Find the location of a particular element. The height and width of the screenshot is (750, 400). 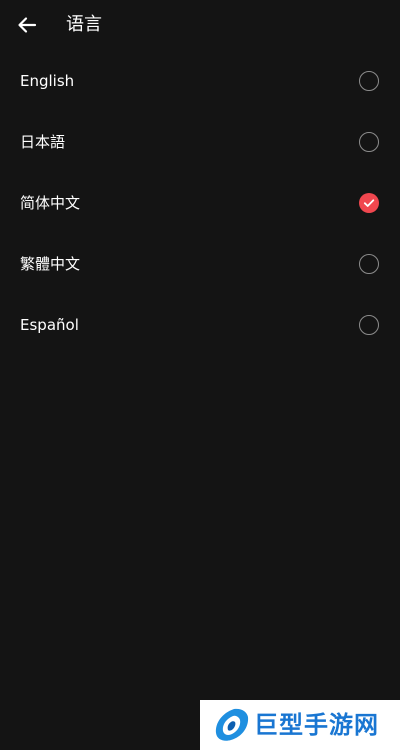

back-button is located at coordinates (27, 25).